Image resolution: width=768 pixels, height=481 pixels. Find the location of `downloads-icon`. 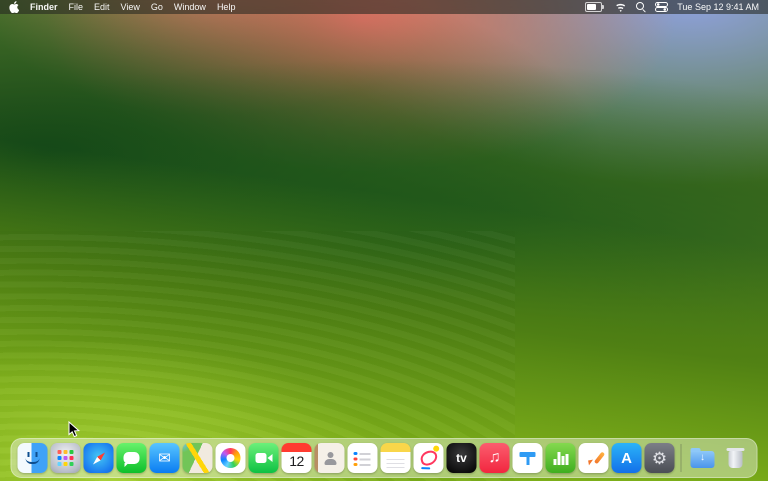

downloads-icon is located at coordinates (702, 458).